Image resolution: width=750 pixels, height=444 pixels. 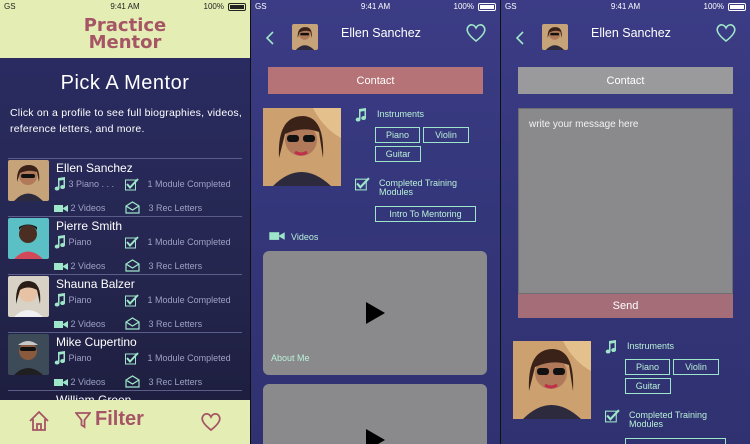 I want to click on training-module-pill: Intro To Mentoring, so click(x=425, y=214).